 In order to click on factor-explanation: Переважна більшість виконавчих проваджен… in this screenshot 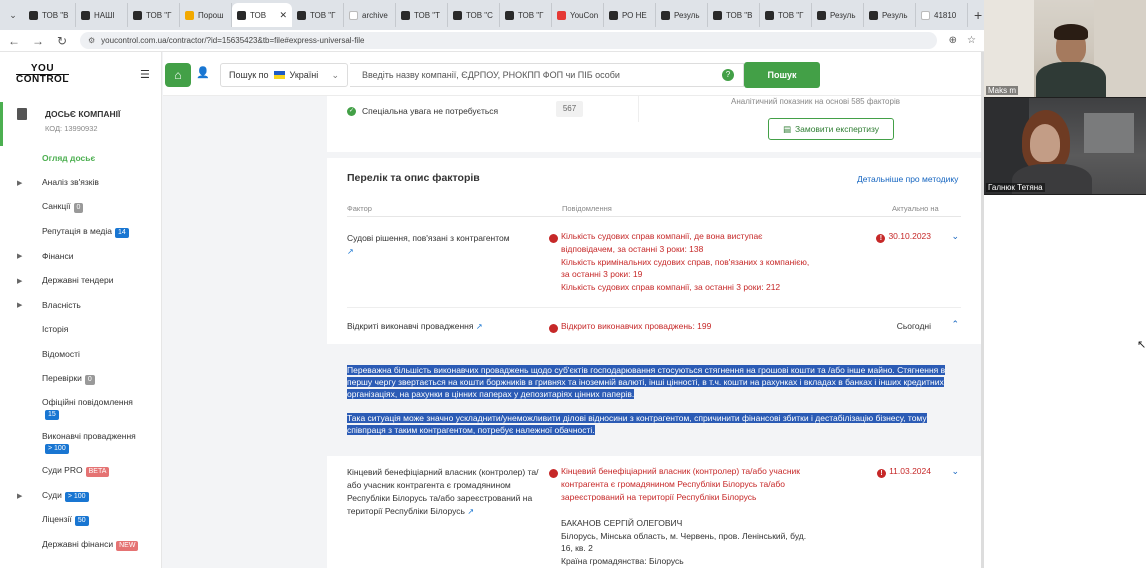, I will do `click(654, 400)`.